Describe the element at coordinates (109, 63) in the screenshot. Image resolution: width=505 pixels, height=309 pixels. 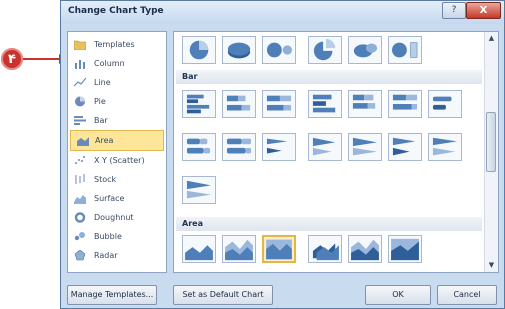
I see `category-label: Column` at that location.